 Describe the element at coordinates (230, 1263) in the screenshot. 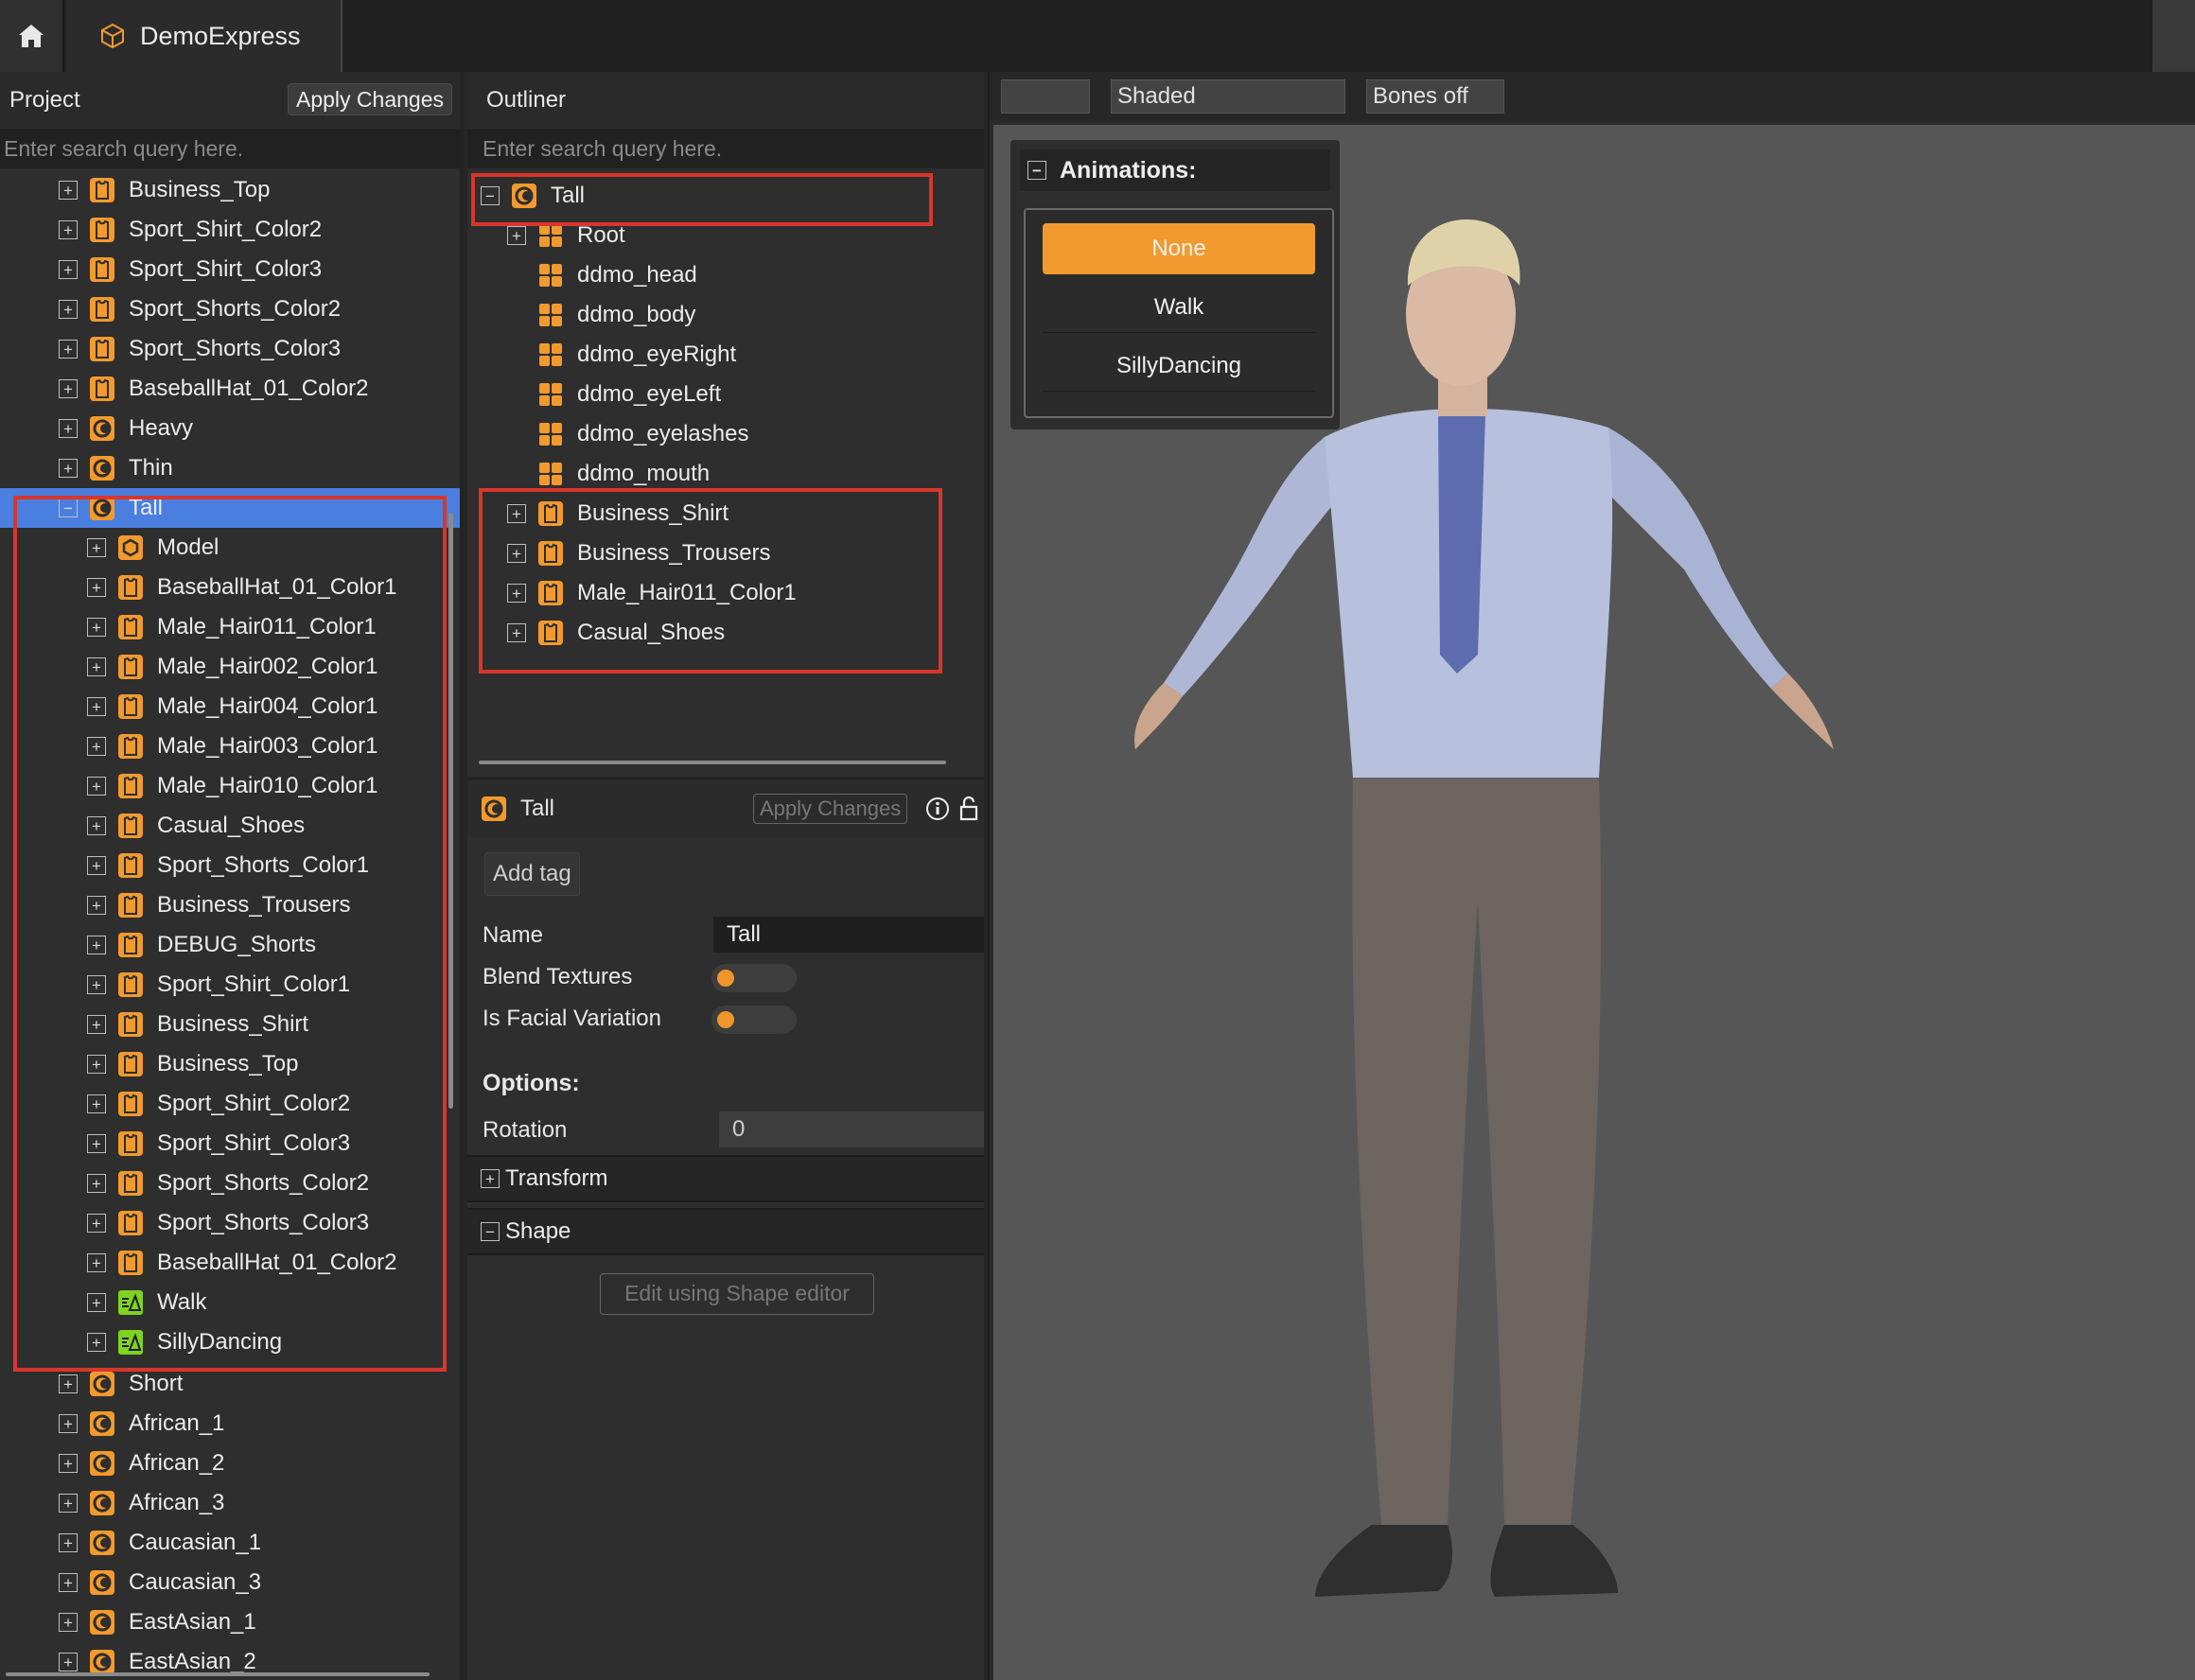

I see `project-tree-child-item: + BaseballHat_01_Color2` at that location.